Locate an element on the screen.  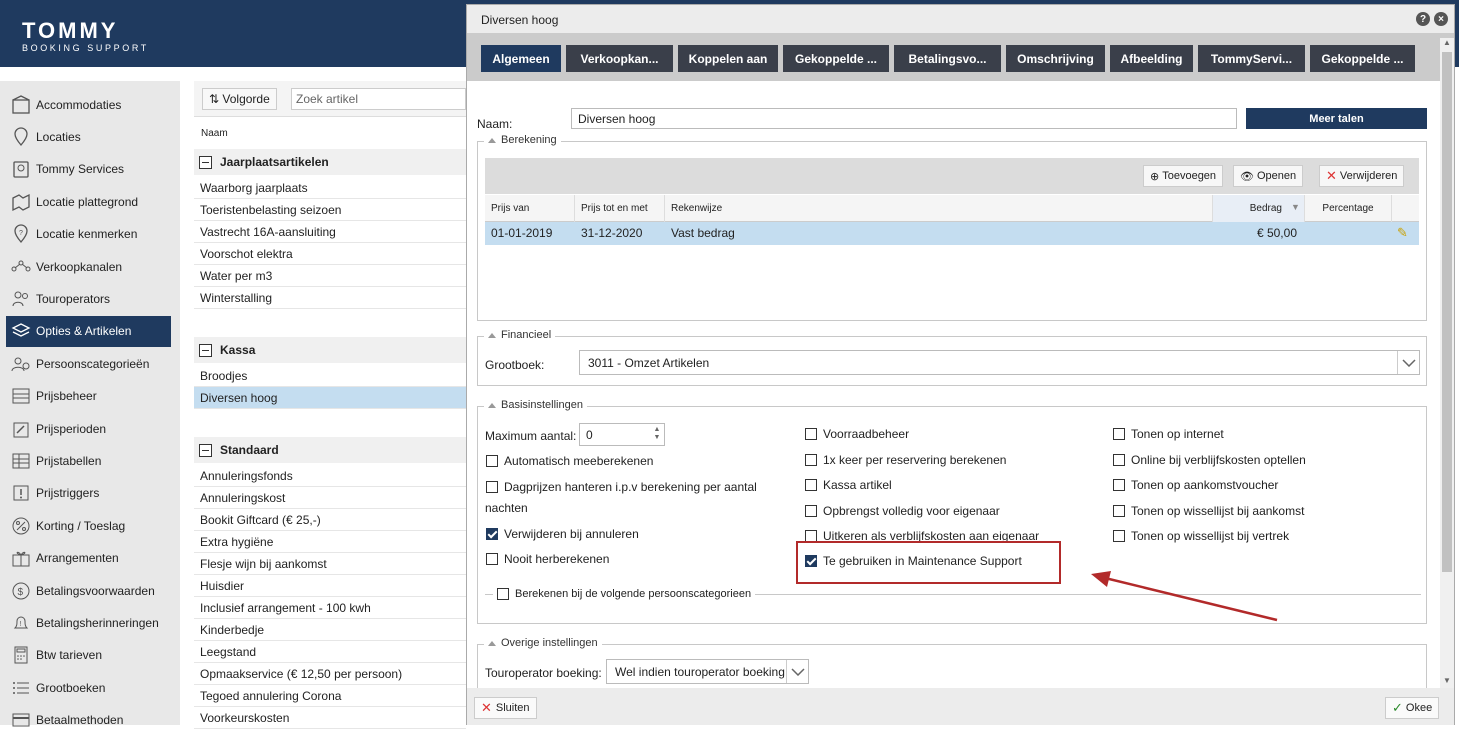
sidebar-item-accommodaties: Accommodaties is located at coordinates (88, 104).